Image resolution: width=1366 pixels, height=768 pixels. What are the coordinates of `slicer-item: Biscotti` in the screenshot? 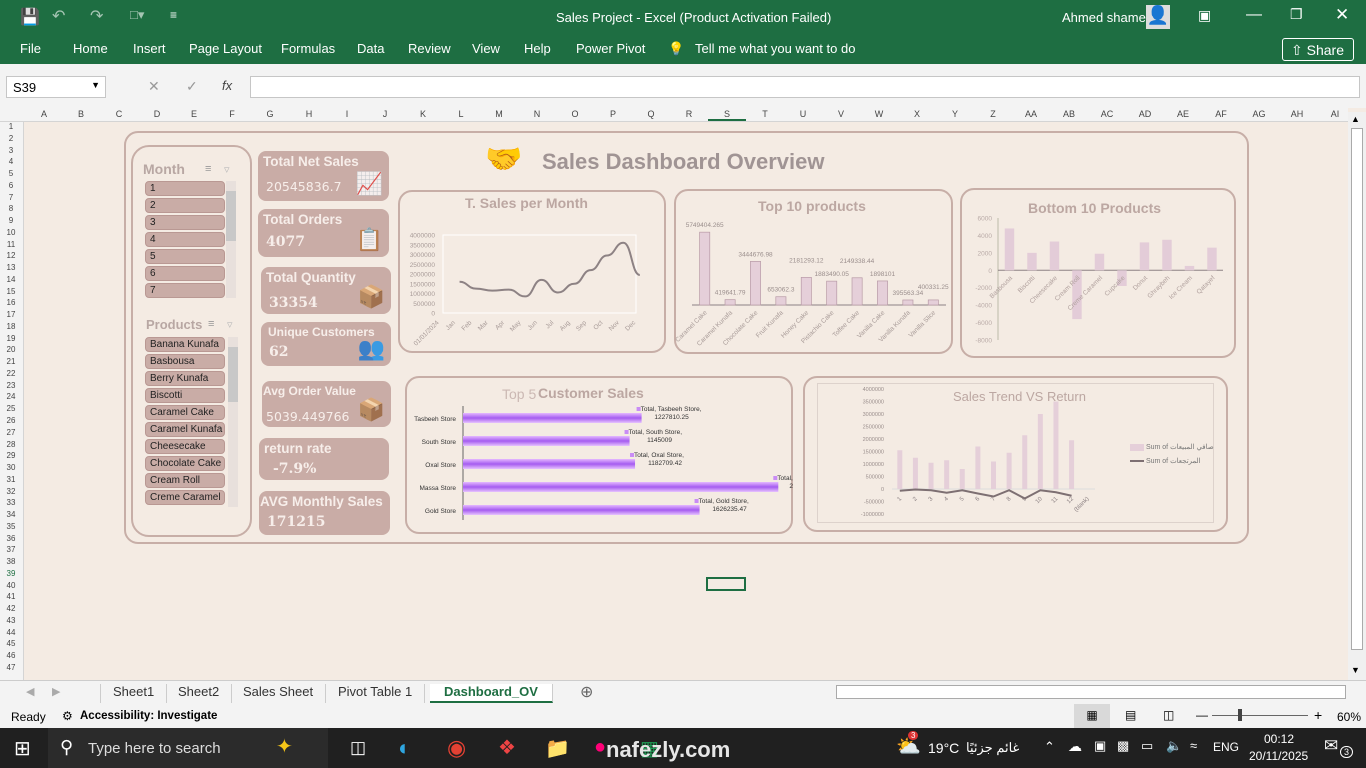 It's located at (185, 395).